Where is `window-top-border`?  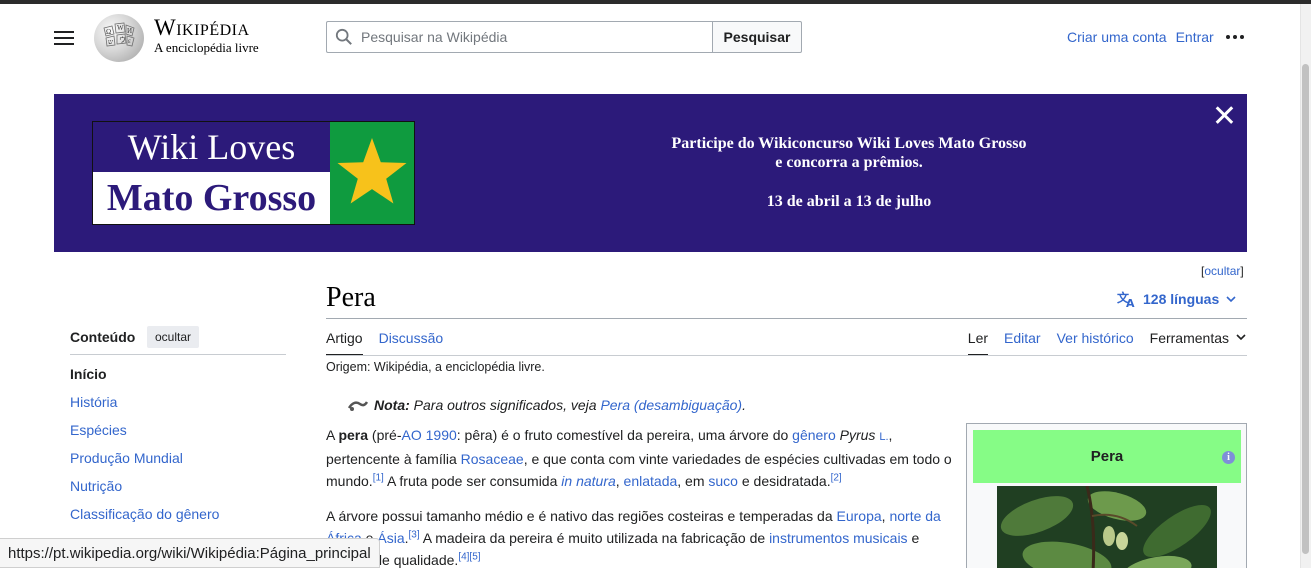 window-top-border is located at coordinates (655, 2).